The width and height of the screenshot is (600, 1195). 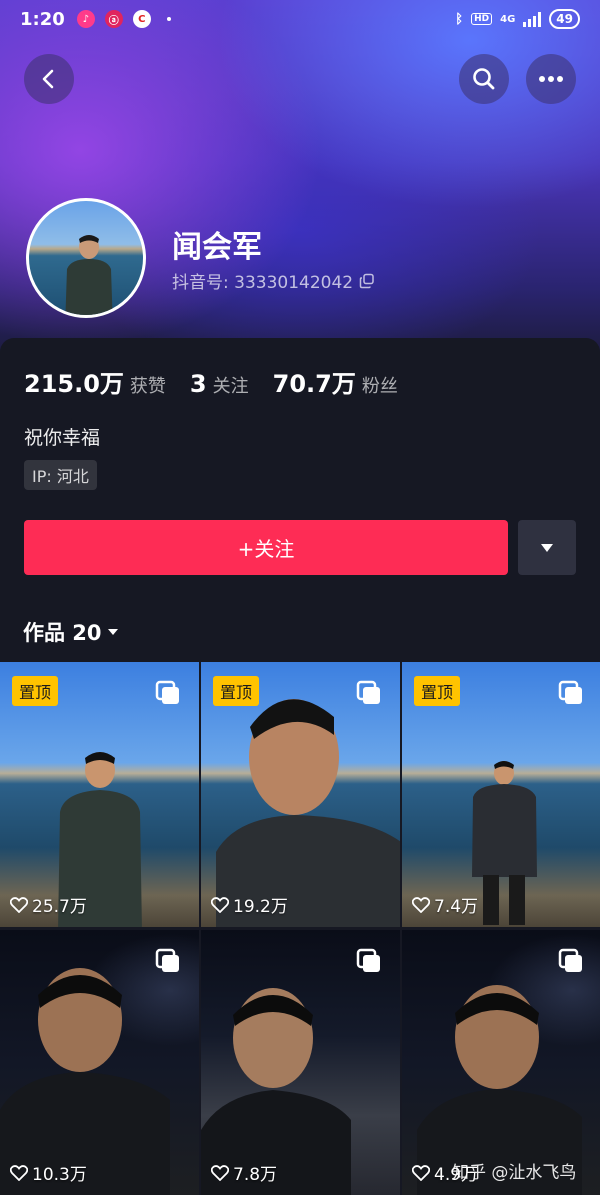 What do you see at coordinates (59, 1175) in the screenshot?
I see `video-likes-count: 10.3万` at bounding box center [59, 1175].